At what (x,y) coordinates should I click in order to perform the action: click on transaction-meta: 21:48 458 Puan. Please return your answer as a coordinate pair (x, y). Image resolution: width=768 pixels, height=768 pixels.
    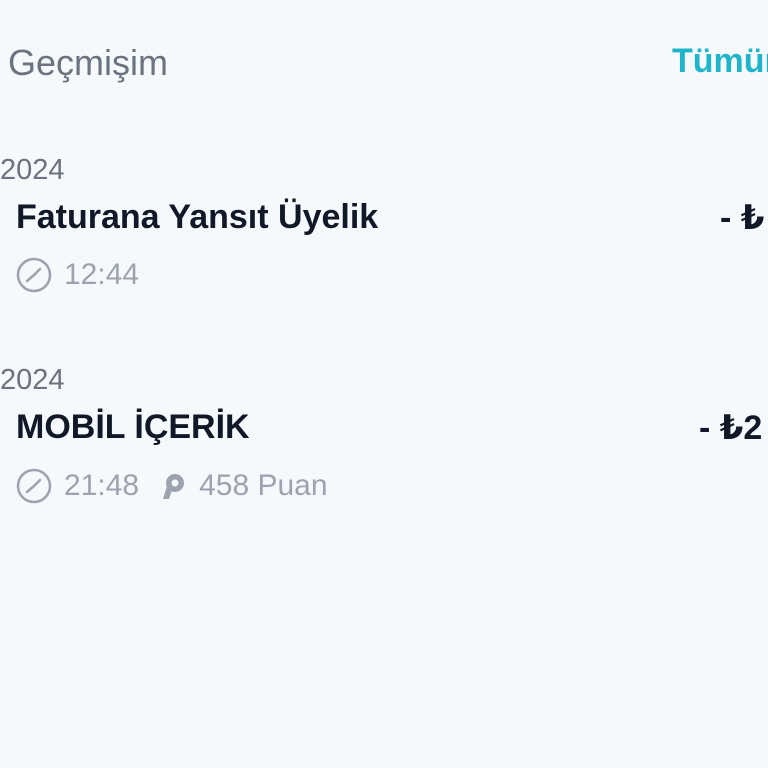
    Looking at the image, I should click on (172, 486).